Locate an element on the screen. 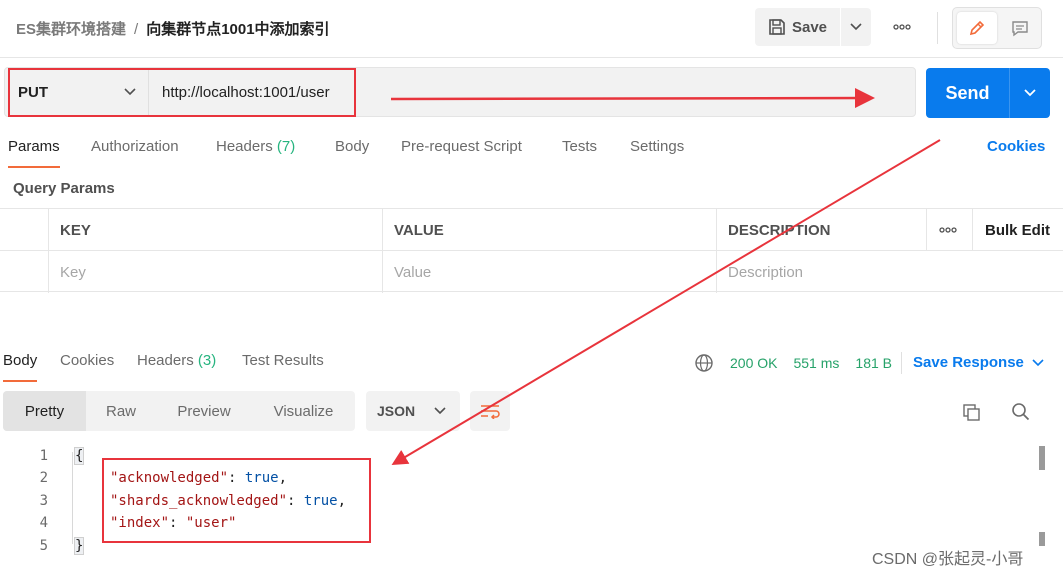  table-header-row: KEY VALUE DESCRIPTION Bulk Edit is located at coordinates (531, 230).